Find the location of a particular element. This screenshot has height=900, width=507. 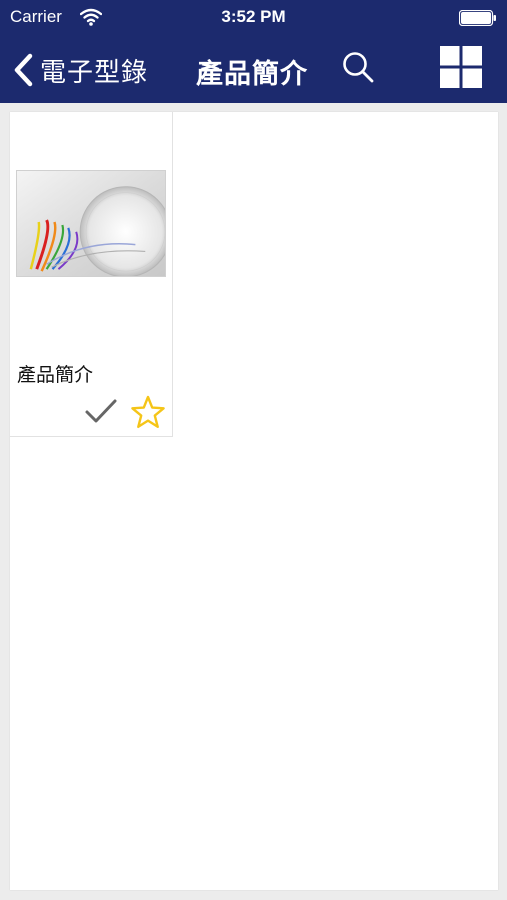

back-button: 電子型錄 is located at coordinates (80, 70).